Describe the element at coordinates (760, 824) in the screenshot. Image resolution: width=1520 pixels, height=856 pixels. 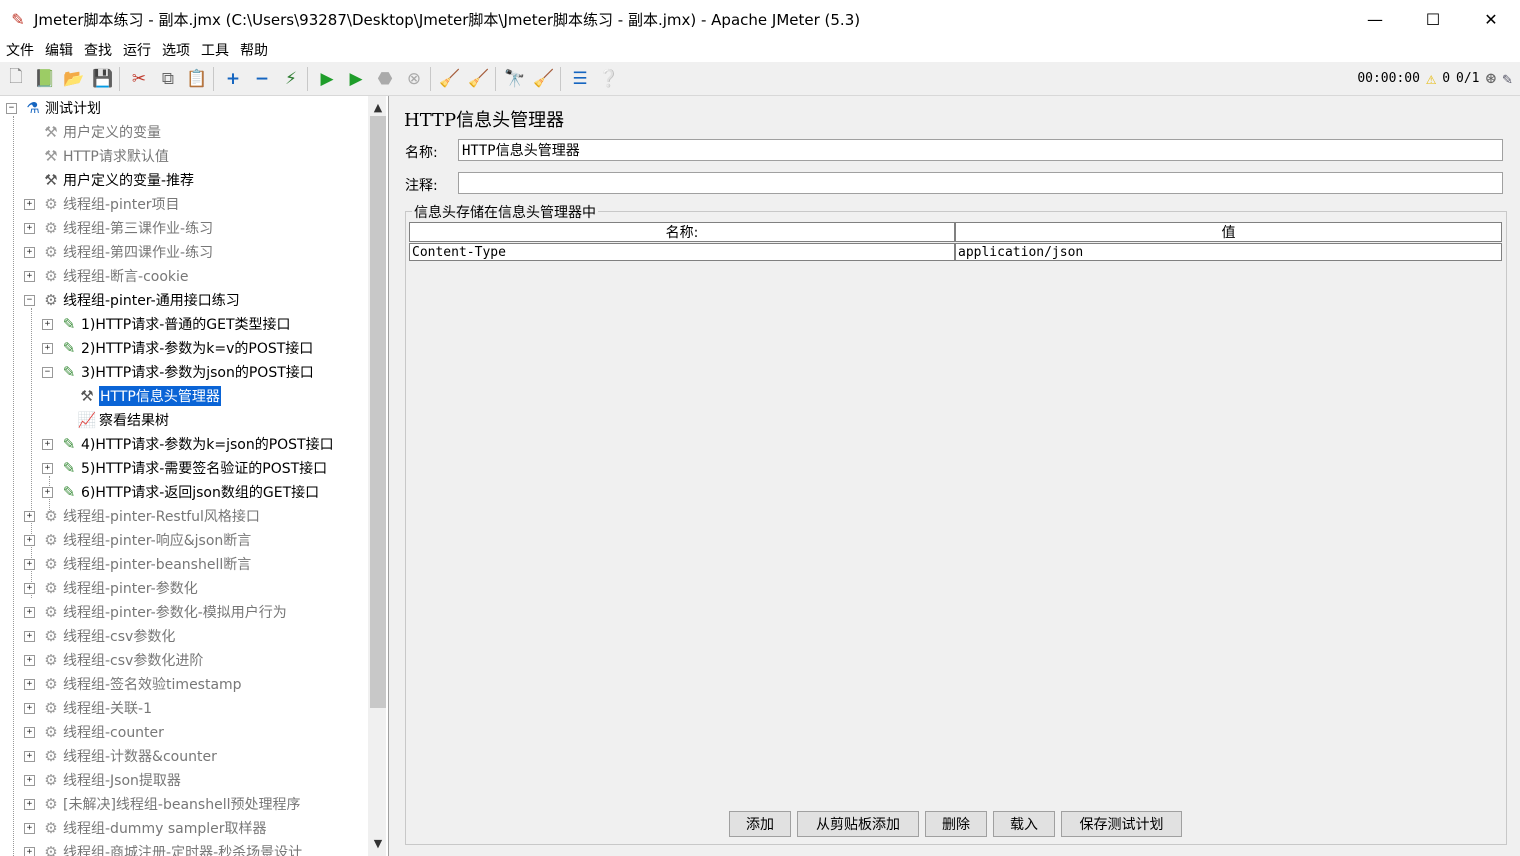
I see `add-button: 添加` at that location.